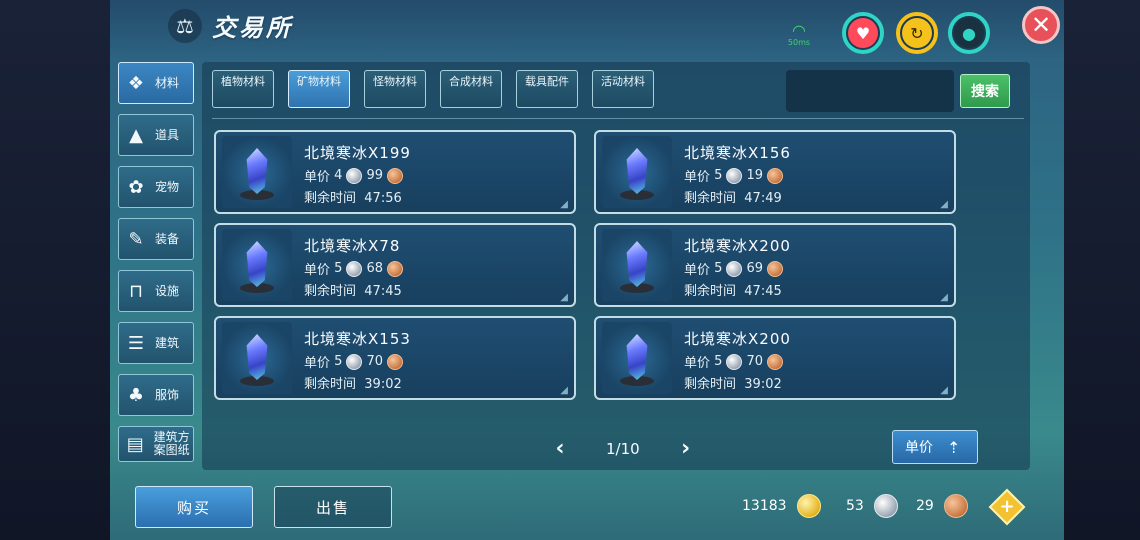  I want to click on tab-event-materials: 活动材料, so click(623, 89).